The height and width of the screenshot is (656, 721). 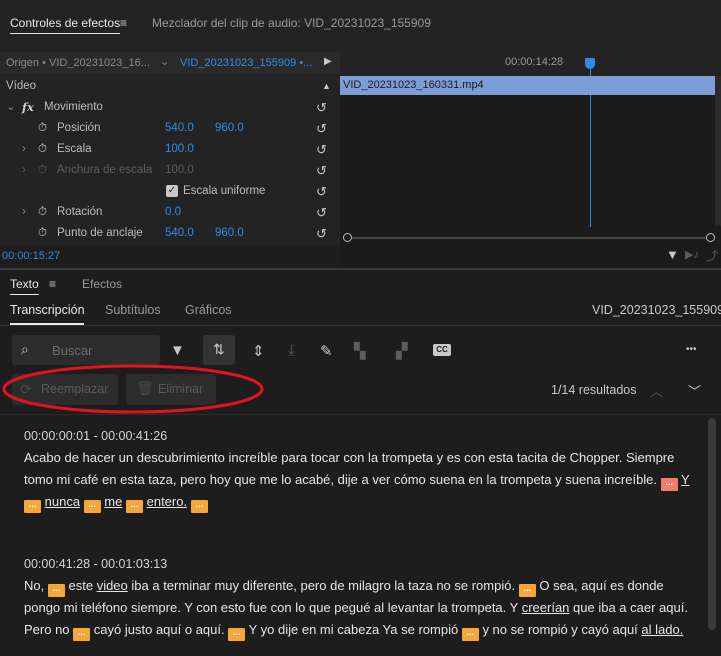 What do you see at coordinates (712, 524) in the screenshot?
I see `transcript-scrollbar` at bounding box center [712, 524].